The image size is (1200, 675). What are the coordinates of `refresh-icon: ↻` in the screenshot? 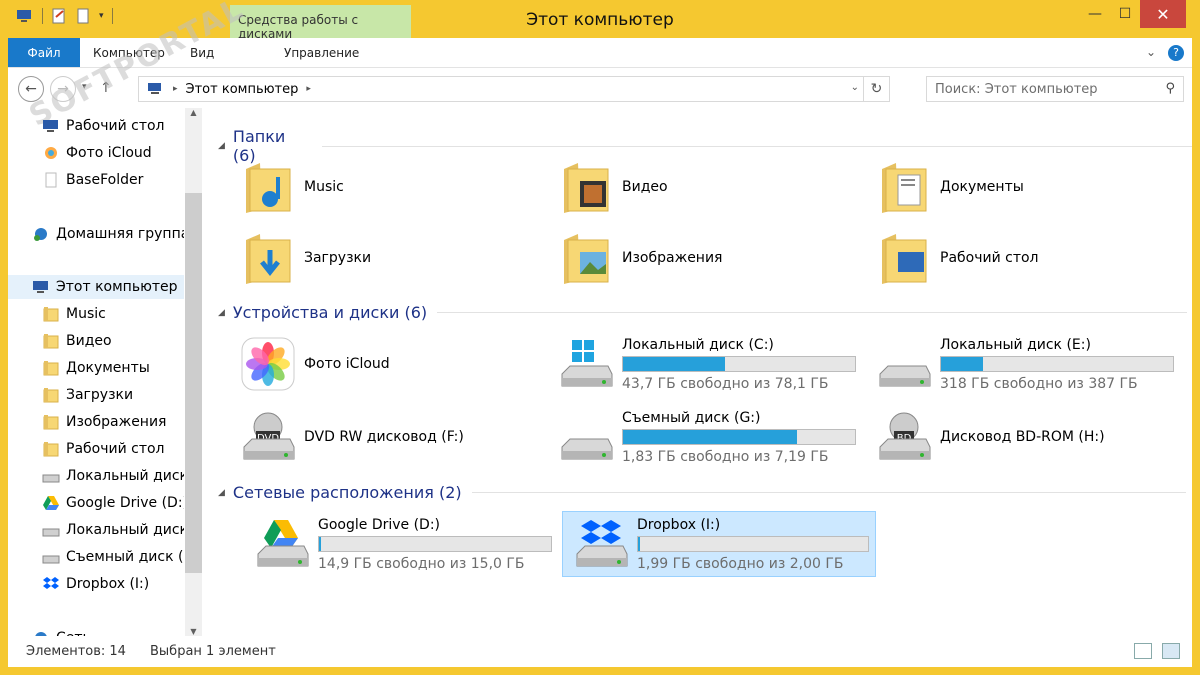 It's located at (876, 89).